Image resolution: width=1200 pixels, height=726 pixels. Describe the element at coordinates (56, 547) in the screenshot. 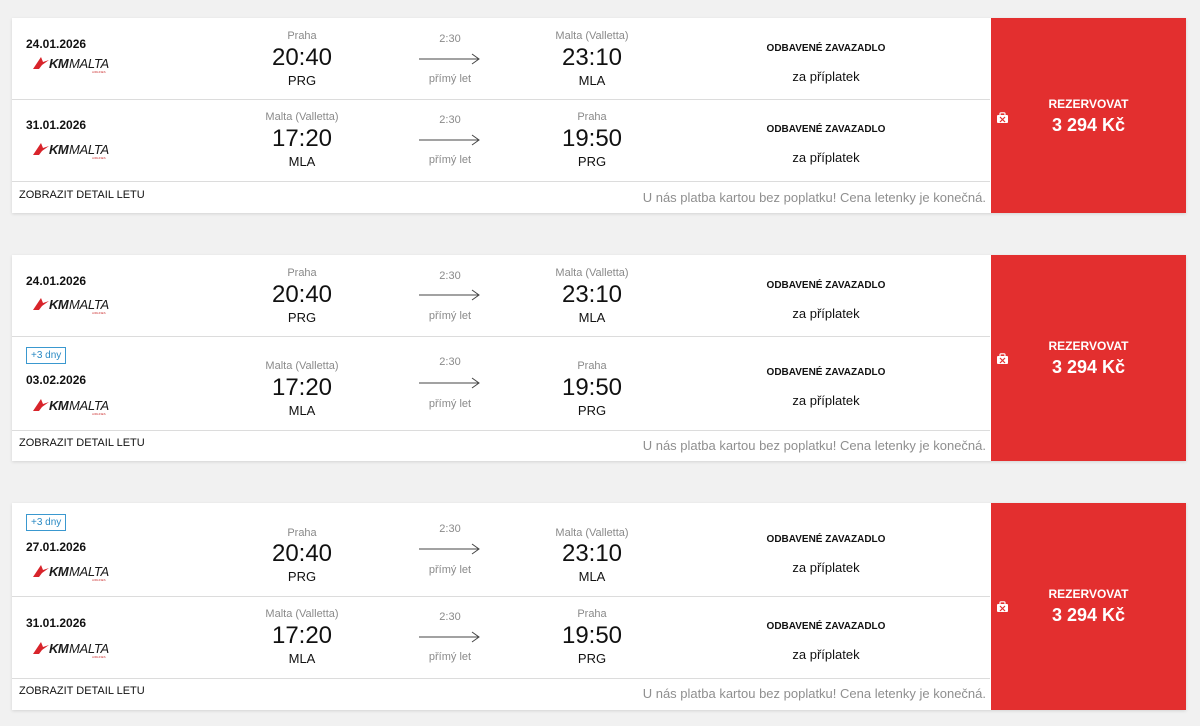

I see `flight-date: 27.01.2026` at that location.